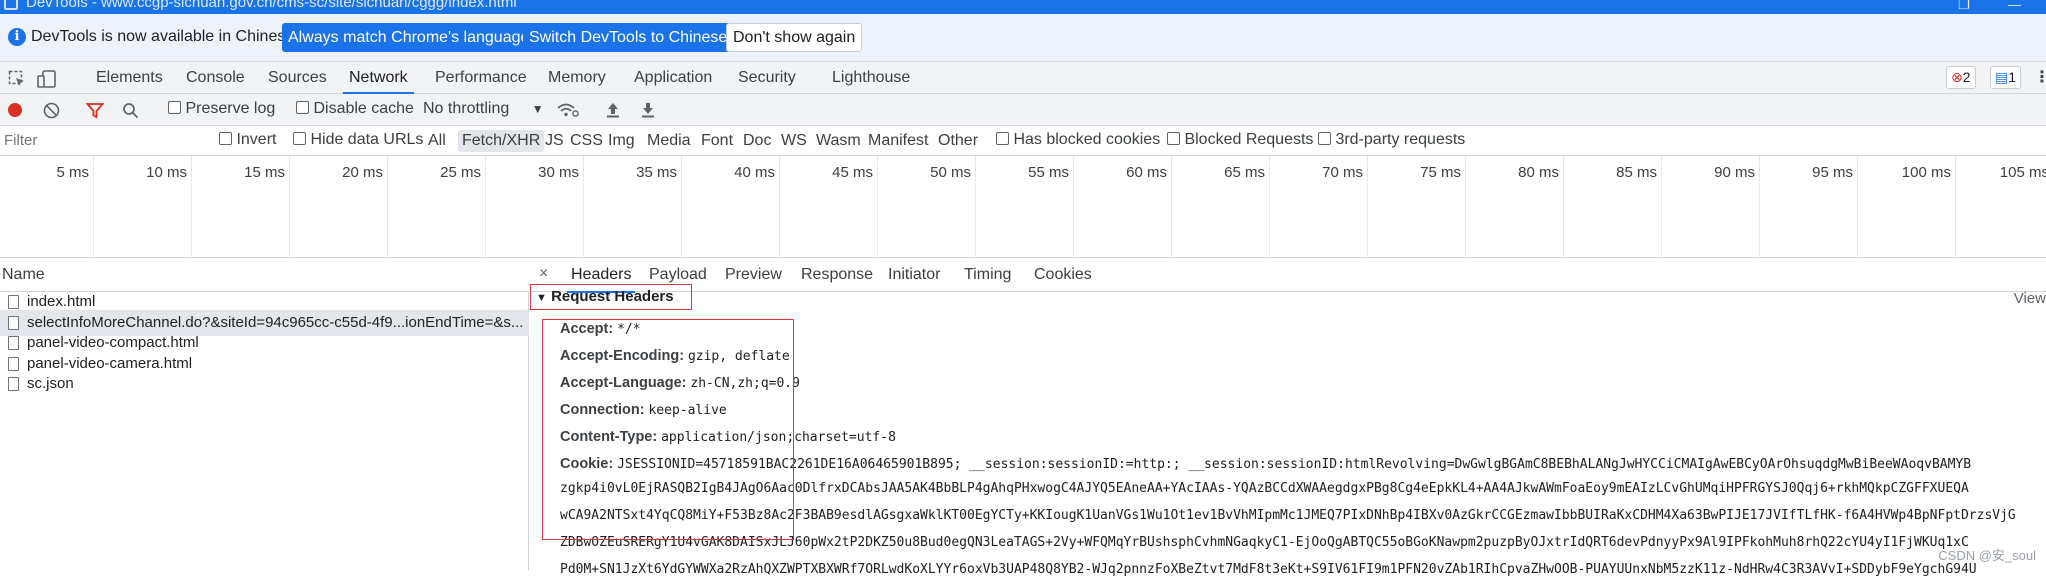  Describe the element at coordinates (1342, 172) in the screenshot. I see `timeline-tick-label: 70 ms` at that location.